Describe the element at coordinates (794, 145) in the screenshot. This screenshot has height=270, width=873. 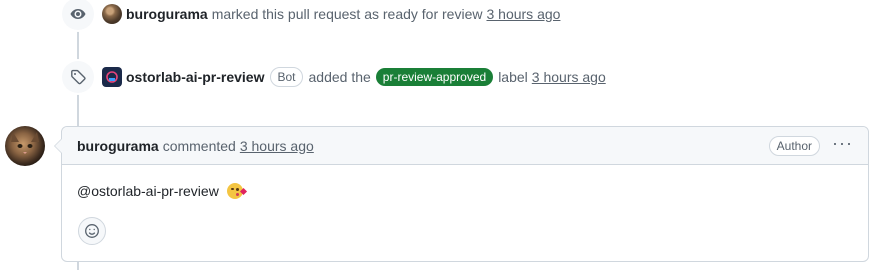
I see `author-badge: Author` at that location.